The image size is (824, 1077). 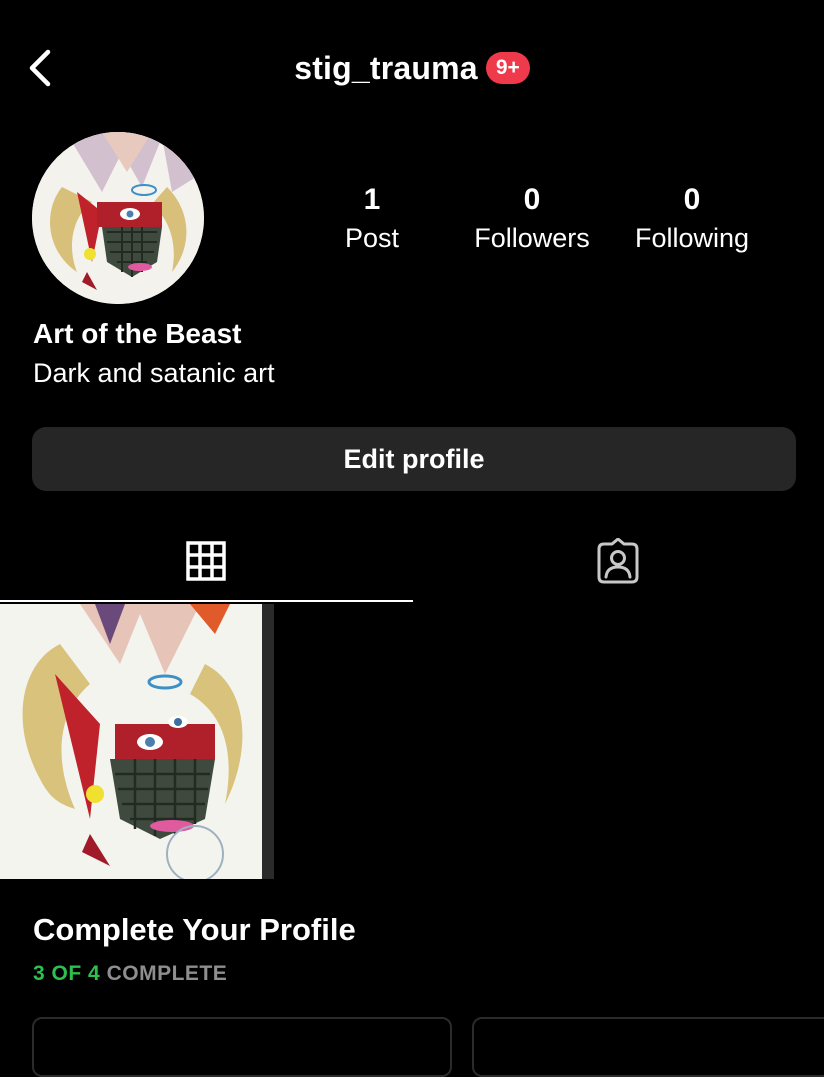 What do you see at coordinates (532, 218) in the screenshot?
I see `stat-followers: 0 Followers` at bounding box center [532, 218].